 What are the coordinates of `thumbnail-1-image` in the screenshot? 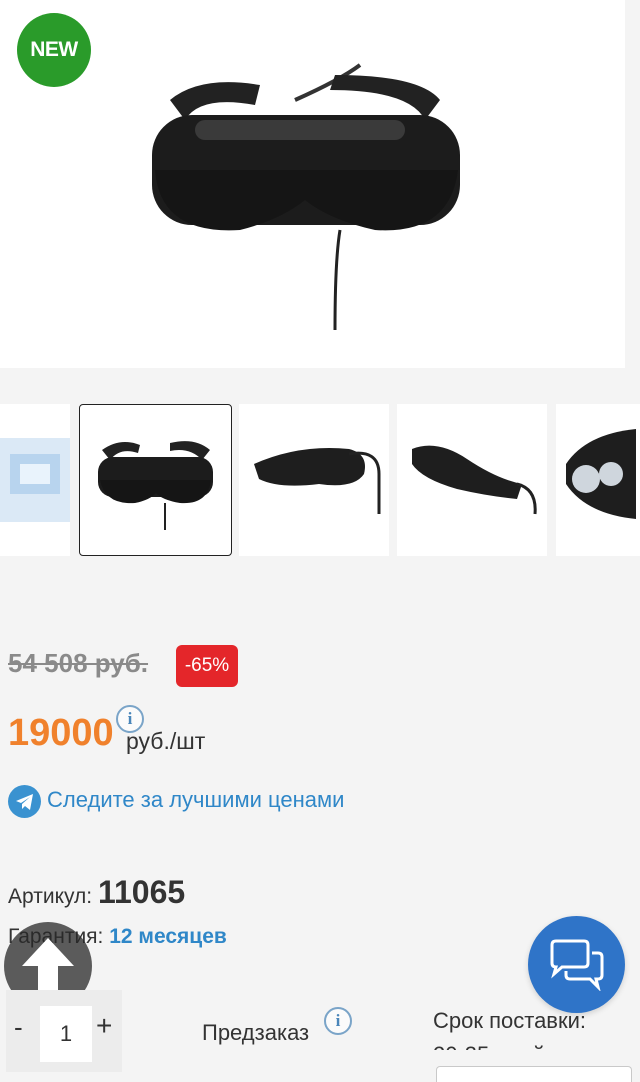 It's located at (35, 480).